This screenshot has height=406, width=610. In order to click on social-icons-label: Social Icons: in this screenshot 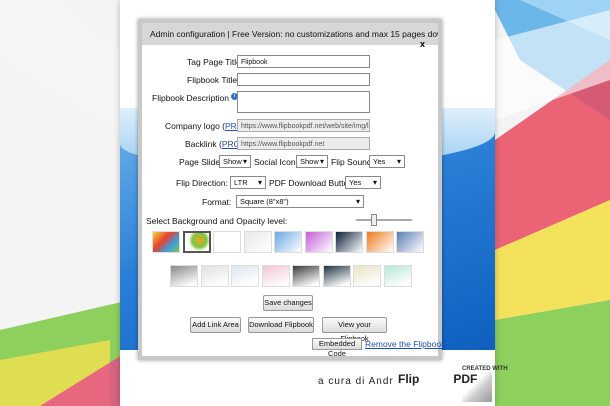, I will do `click(278, 162)`.